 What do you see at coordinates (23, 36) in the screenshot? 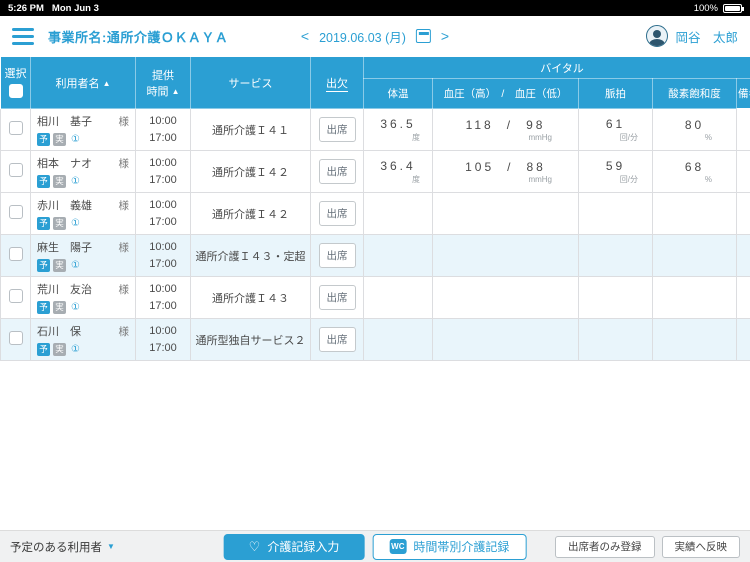
I see `menu-icon` at bounding box center [23, 36].